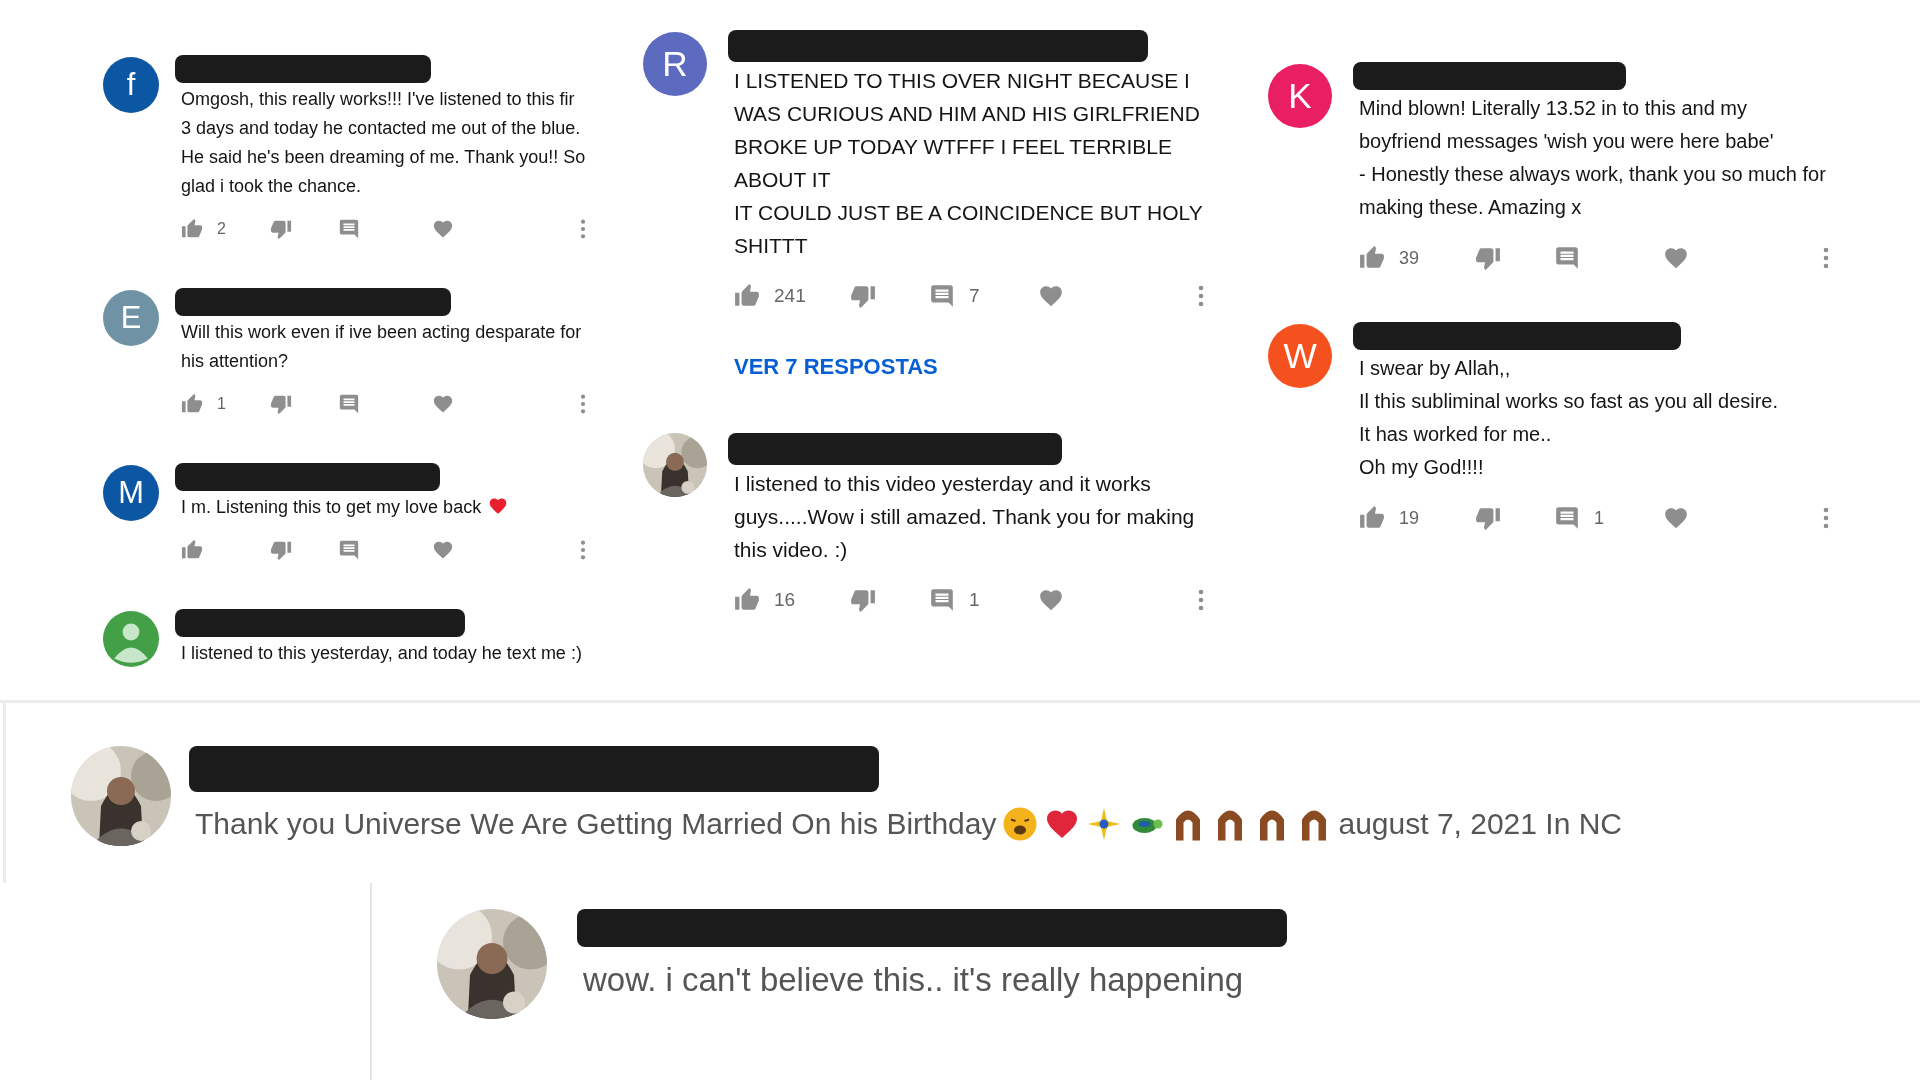  What do you see at coordinates (383, 507) in the screenshot?
I see `comment-text: I m. Listening this to get my love back` at bounding box center [383, 507].